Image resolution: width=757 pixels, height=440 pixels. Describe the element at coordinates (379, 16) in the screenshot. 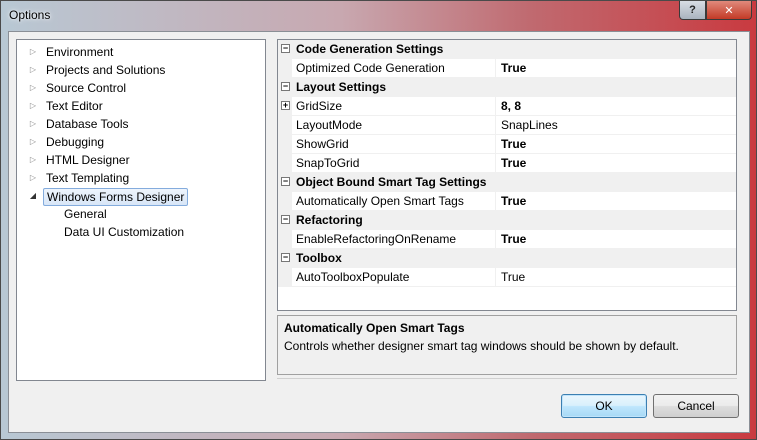

I see `title-bar: Options ? ✕` at that location.